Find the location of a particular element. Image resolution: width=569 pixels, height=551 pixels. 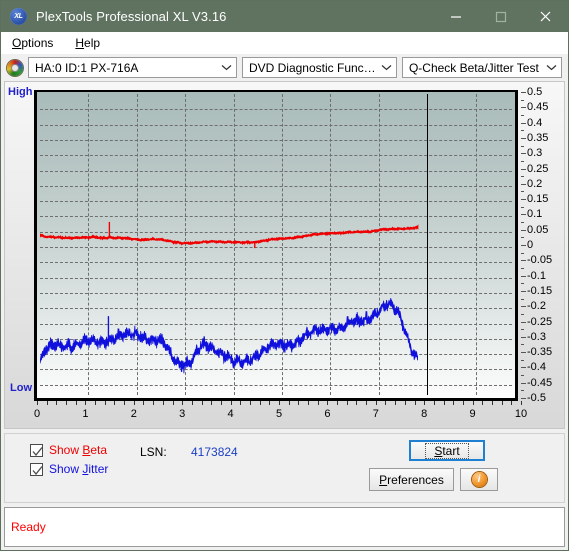

info-icon: i is located at coordinates (479, 479).